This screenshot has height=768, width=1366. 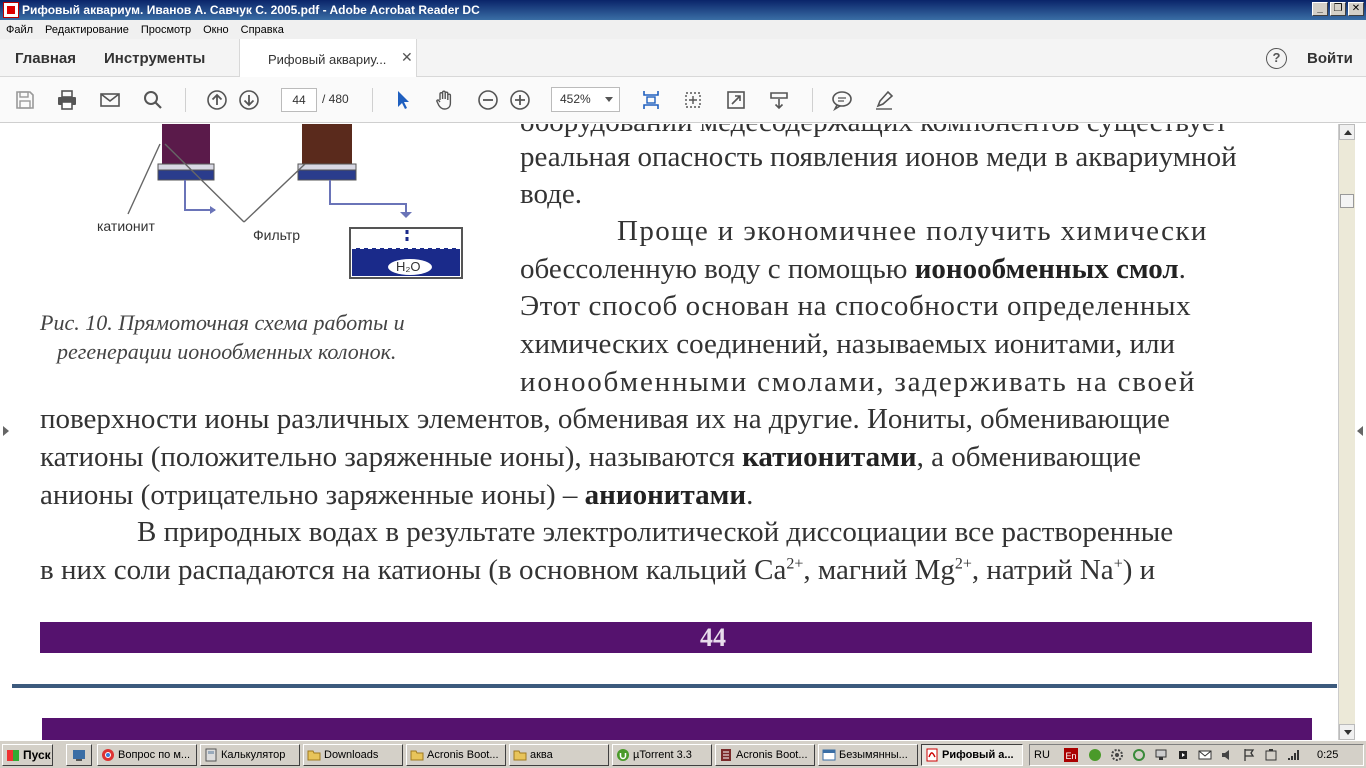 I want to click on vertical-scrollbar, so click(x=1346, y=432).